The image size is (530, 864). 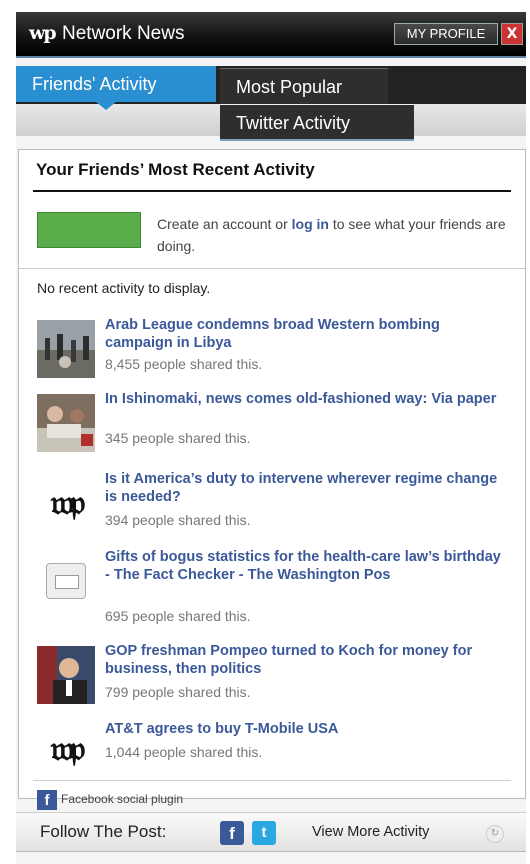 What do you see at coordinates (470, 120) in the screenshot?
I see `tab-bar-underlay-right` at bounding box center [470, 120].